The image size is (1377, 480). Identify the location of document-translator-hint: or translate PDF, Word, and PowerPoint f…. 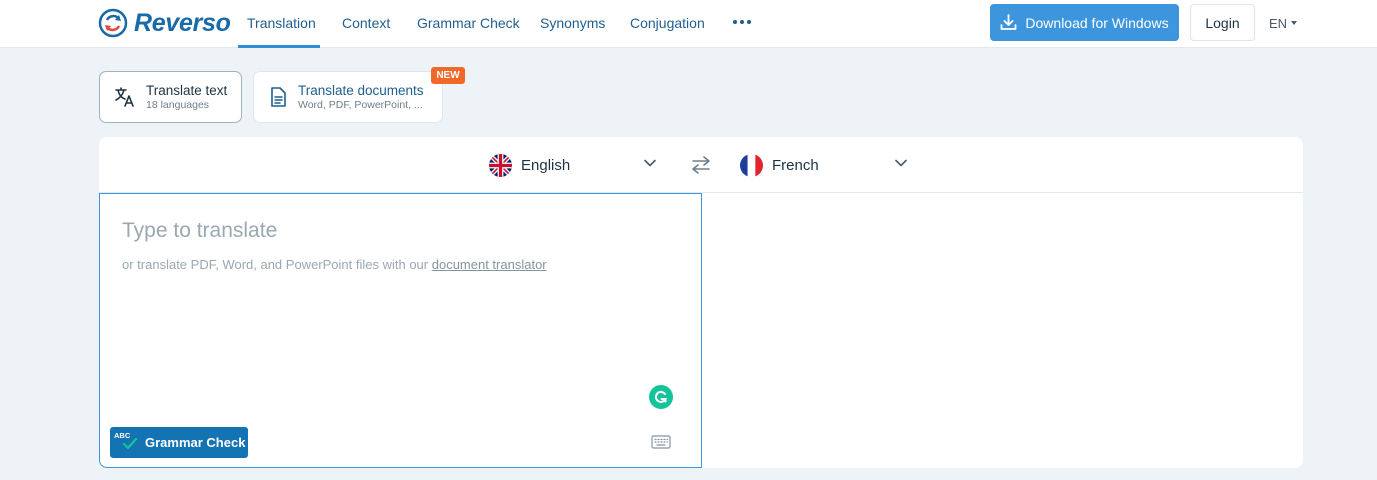
(334, 264).